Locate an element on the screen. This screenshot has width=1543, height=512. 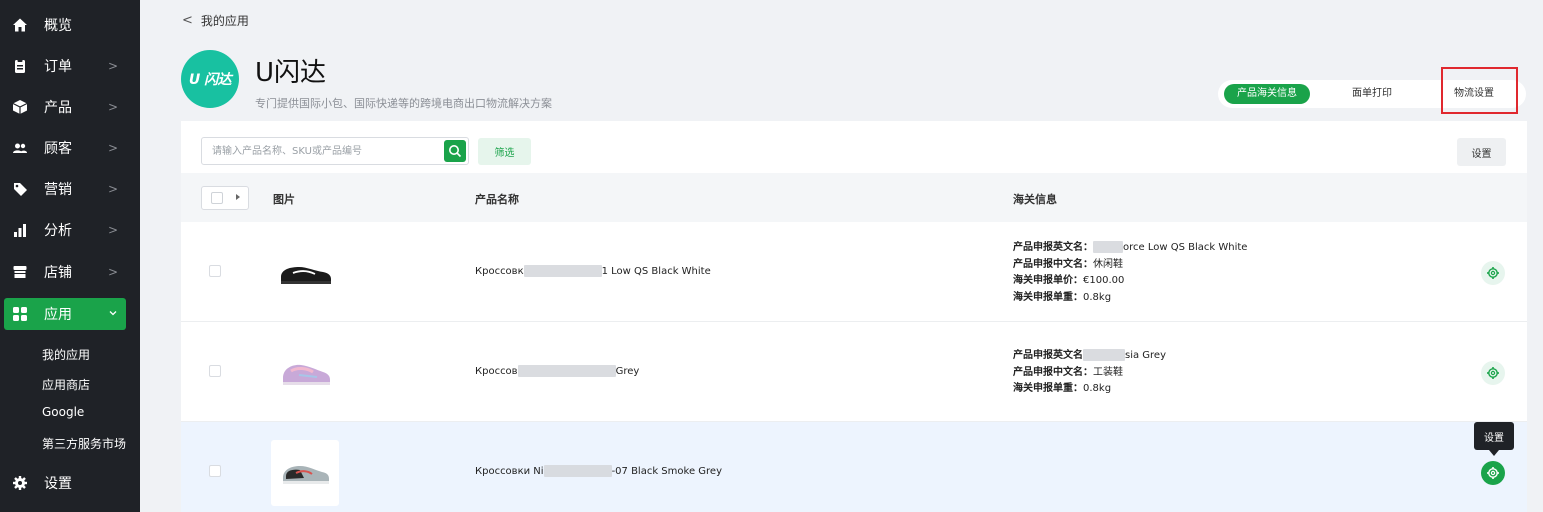
nav-item-store: 店铺 > is located at coordinates (70, 272).